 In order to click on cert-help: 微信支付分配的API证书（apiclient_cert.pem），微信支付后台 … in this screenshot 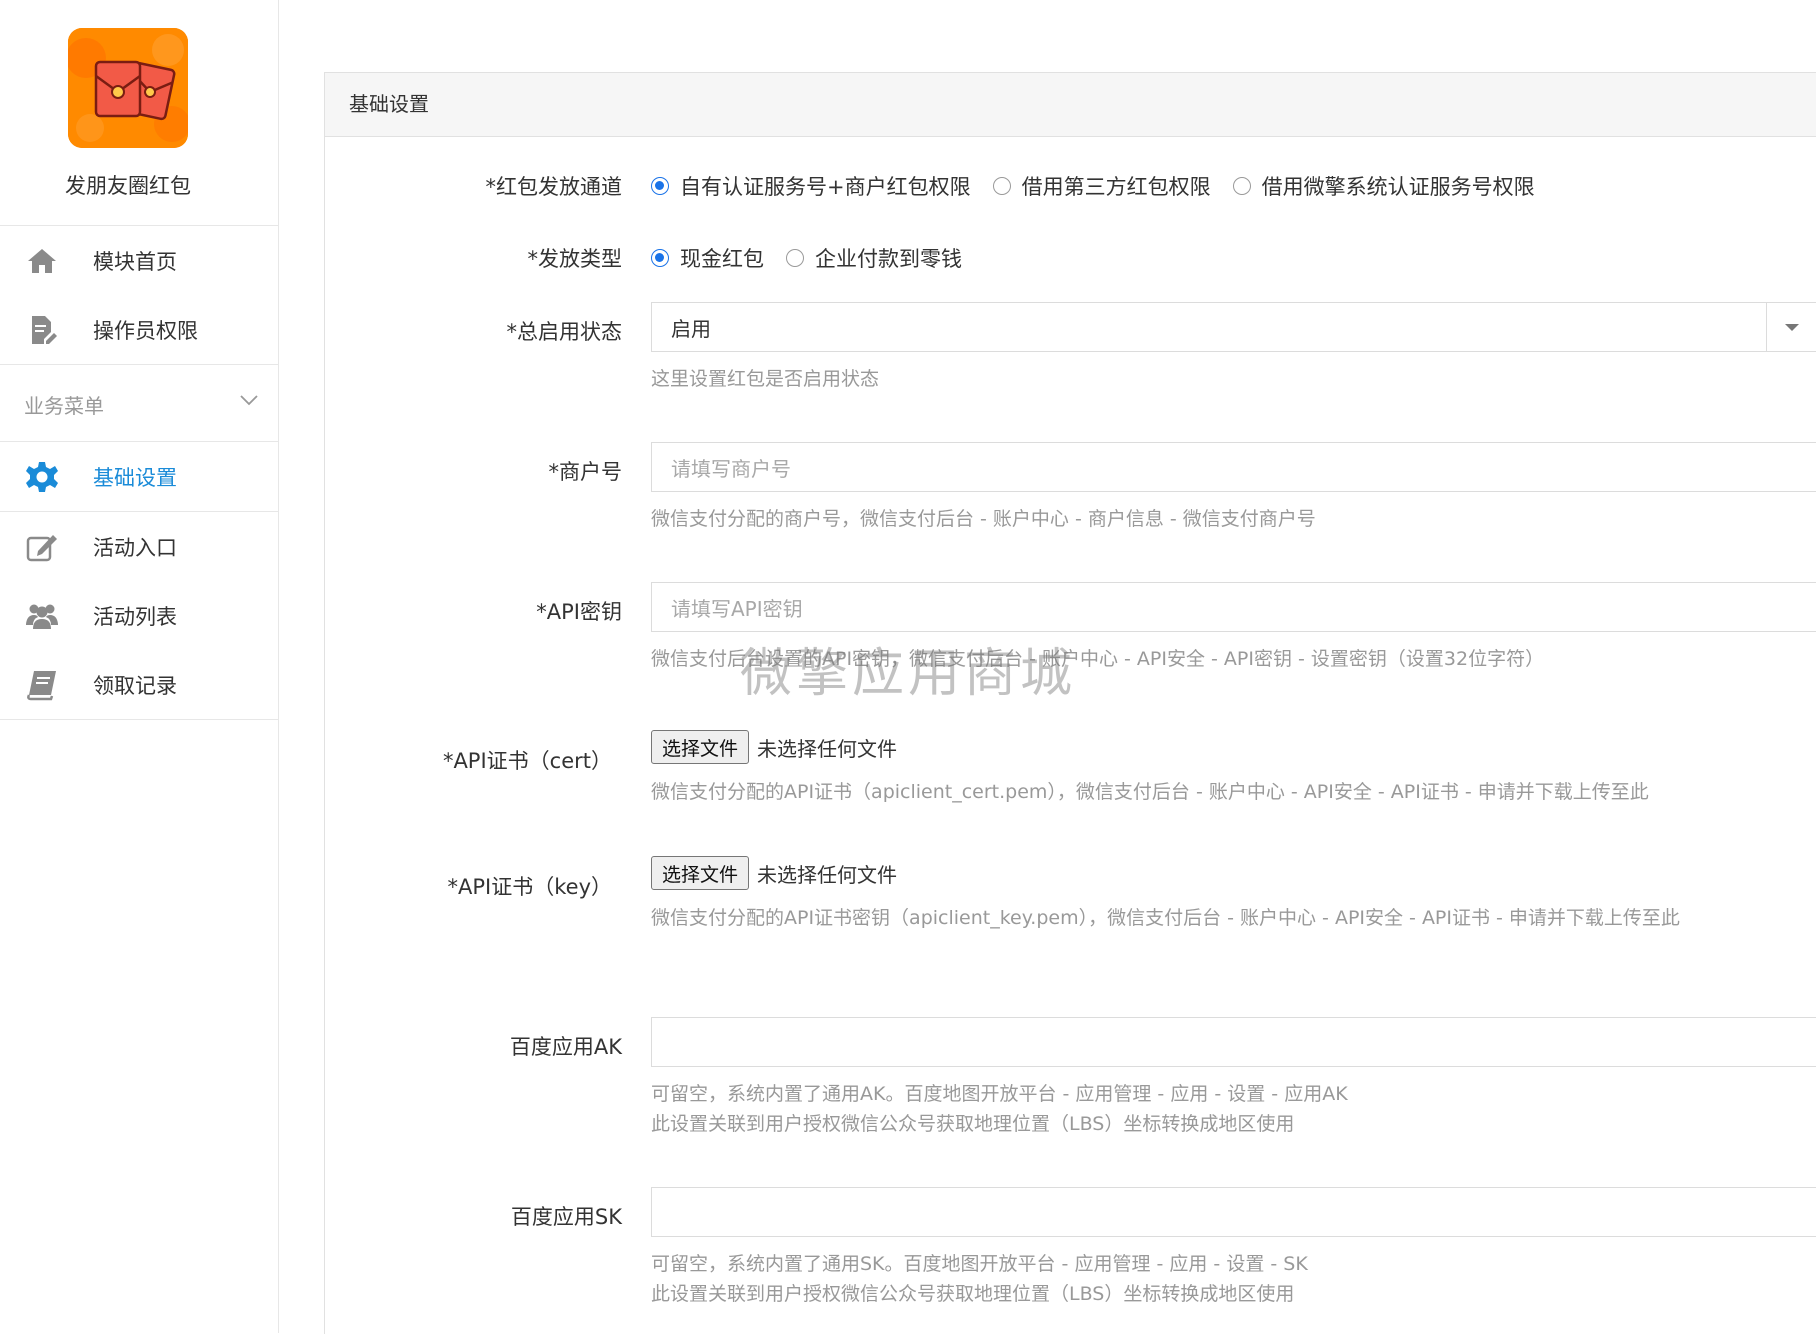, I will do `click(1150, 792)`.